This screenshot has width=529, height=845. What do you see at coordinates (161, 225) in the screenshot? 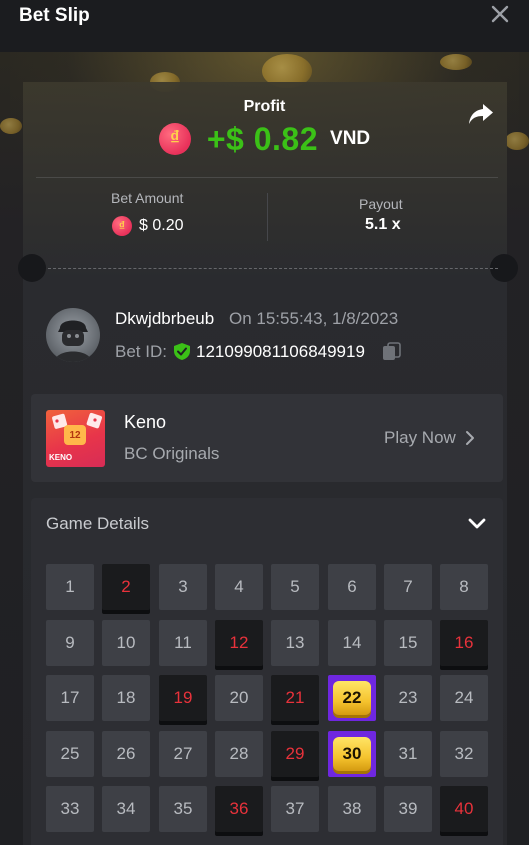
I see `bet-amount-value: $ 0.20` at bounding box center [161, 225].